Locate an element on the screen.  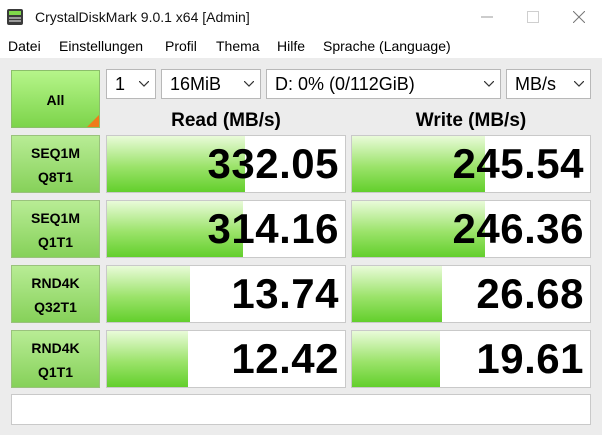
write-result-value: 246.36 is located at coordinates (518, 228).